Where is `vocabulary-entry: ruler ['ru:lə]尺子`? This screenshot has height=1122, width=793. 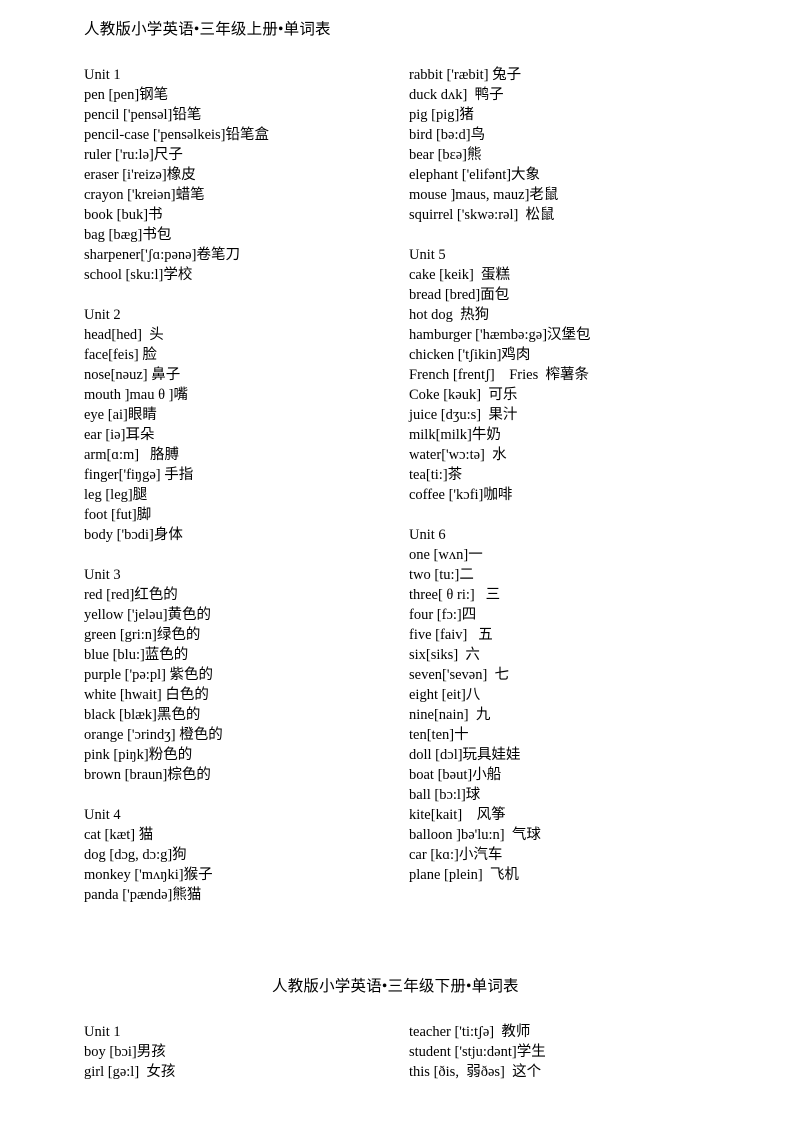
vocabulary-entry: ruler ['ru:lə]尺子 is located at coordinates (133, 155).